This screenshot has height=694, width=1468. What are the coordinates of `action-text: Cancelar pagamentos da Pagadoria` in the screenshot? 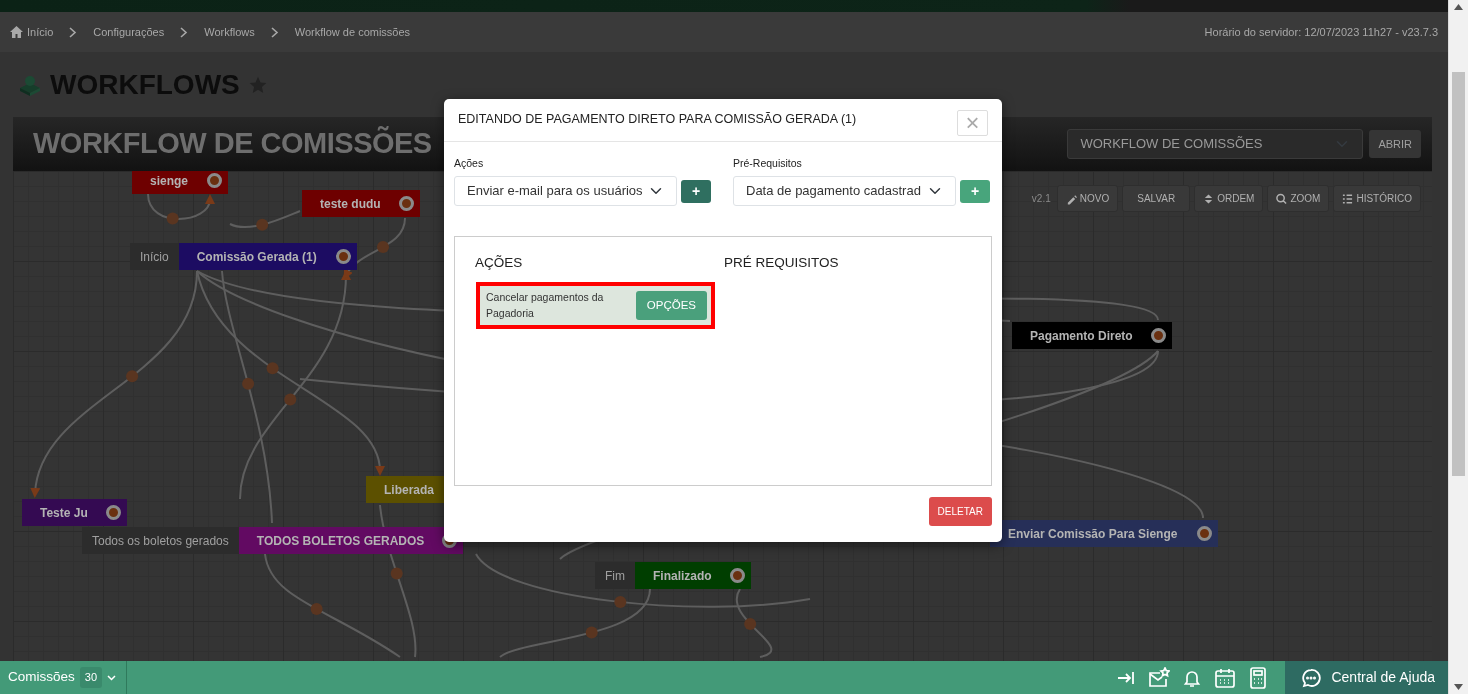 It's located at (545, 306).